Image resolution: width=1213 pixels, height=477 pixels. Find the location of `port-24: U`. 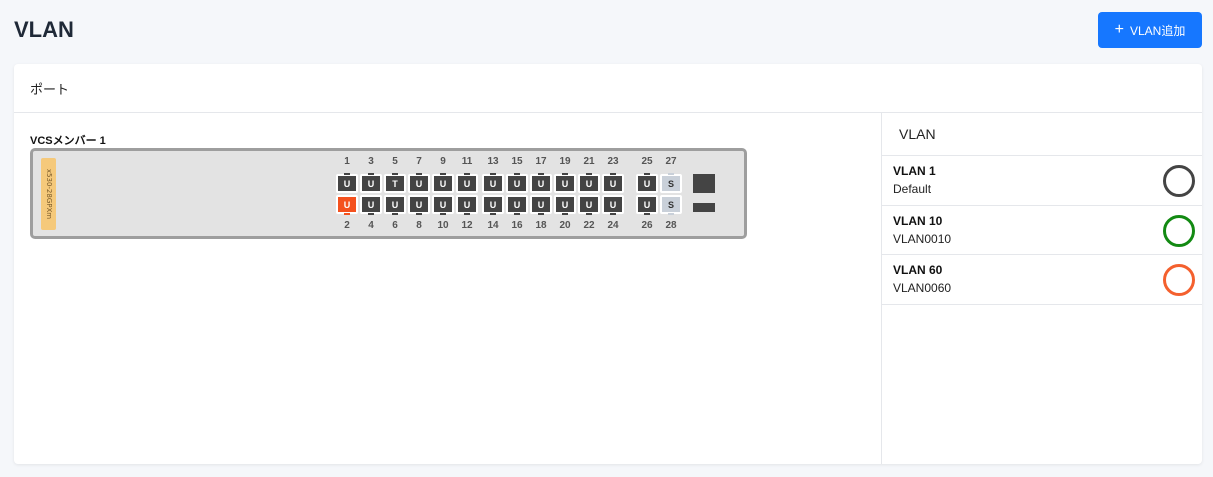

port-24: U is located at coordinates (613, 205).